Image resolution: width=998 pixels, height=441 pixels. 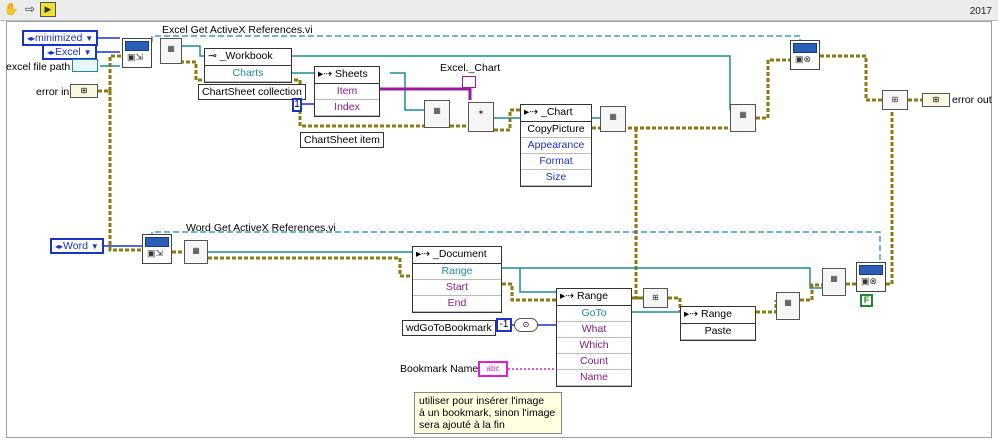 What do you see at coordinates (342, 140) in the screenshot?
I see `chartsheet-item-label: ChartSheet item` at bounding box center [342, 140].